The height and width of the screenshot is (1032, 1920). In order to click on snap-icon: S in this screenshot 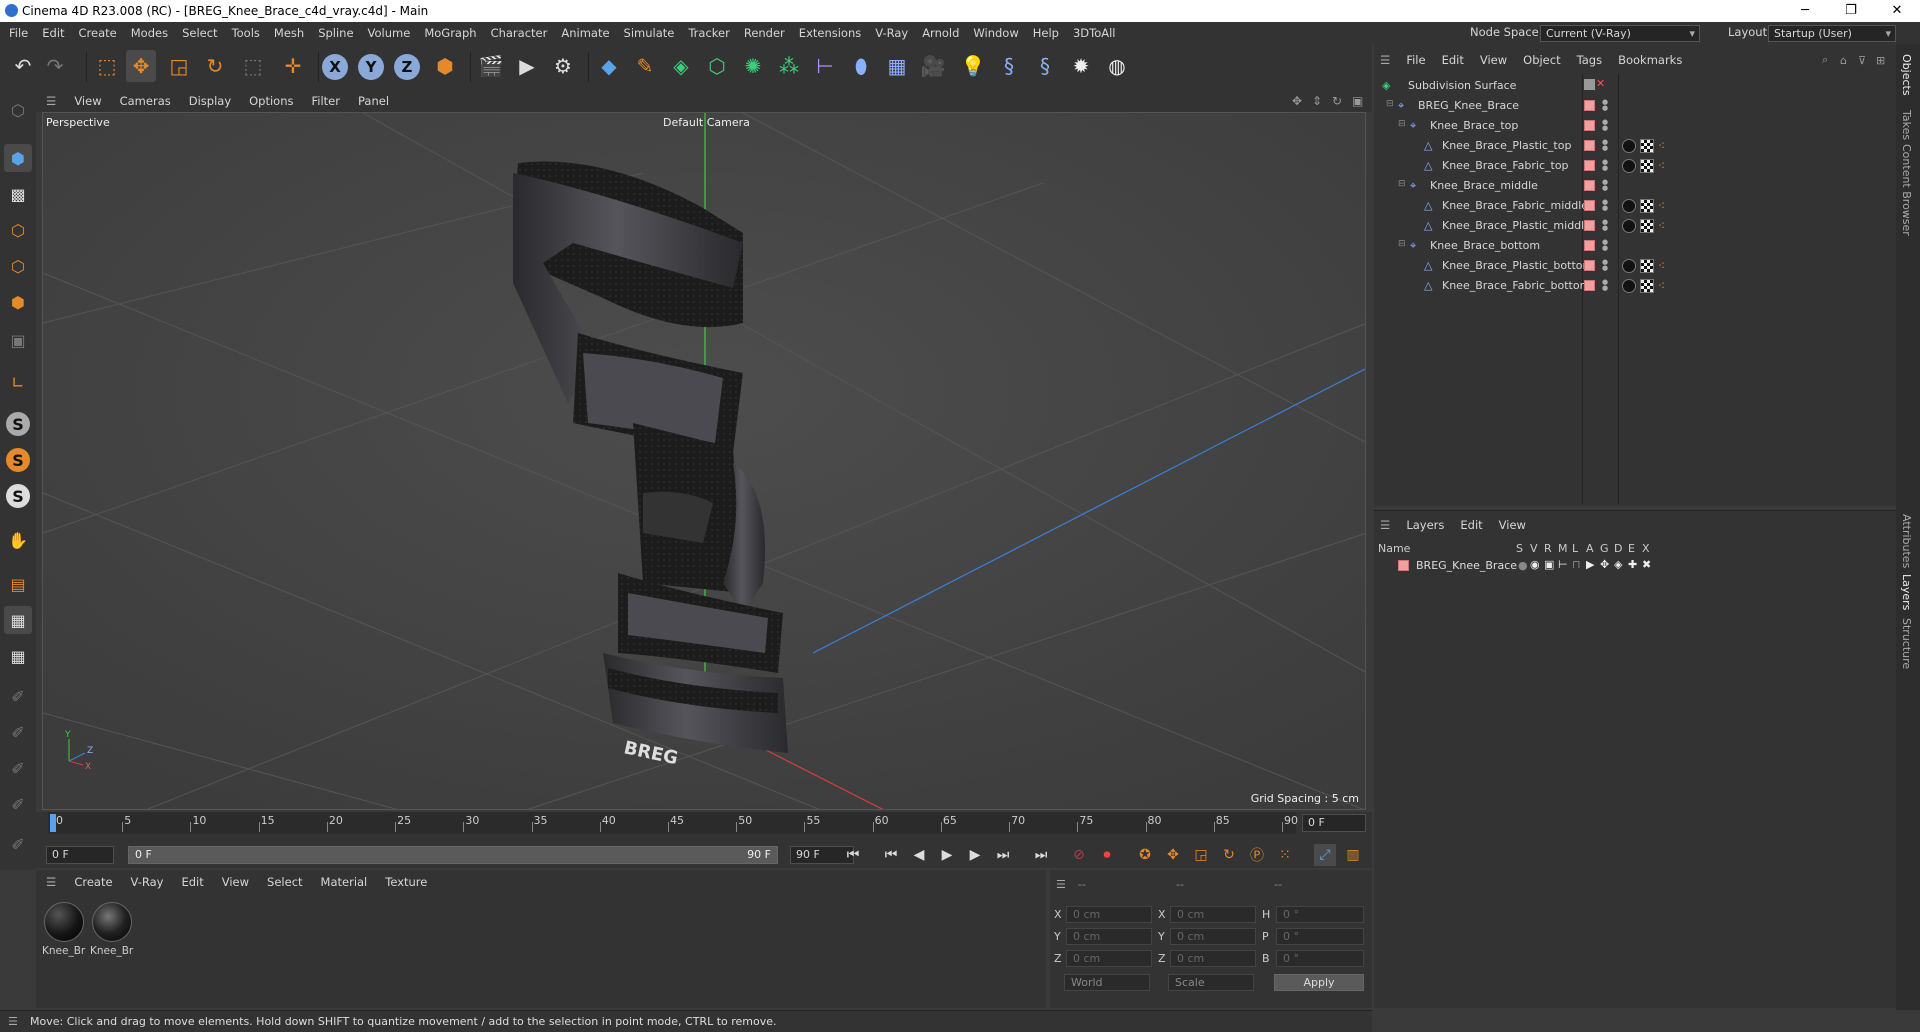, I will do `click(18, 424)`.